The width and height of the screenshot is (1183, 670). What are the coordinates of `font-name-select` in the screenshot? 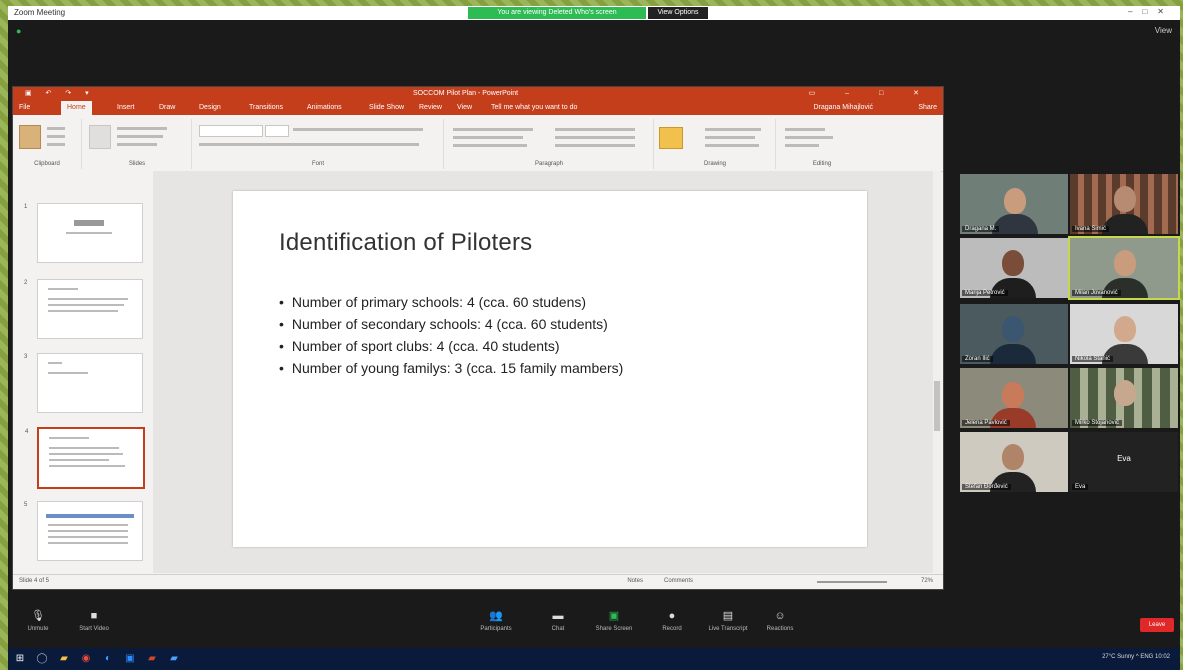 It's located at (231, 131).